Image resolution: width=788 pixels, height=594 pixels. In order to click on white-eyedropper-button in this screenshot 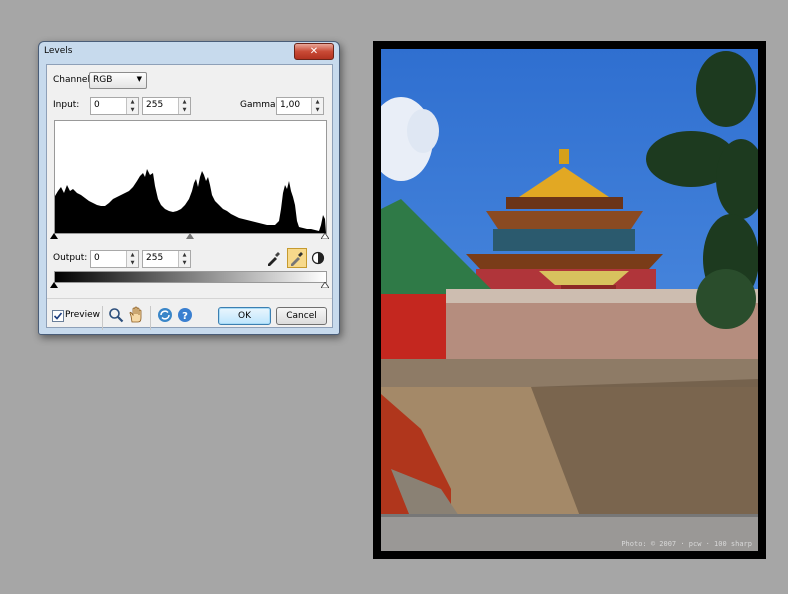, I will do `click(318, 258)`.